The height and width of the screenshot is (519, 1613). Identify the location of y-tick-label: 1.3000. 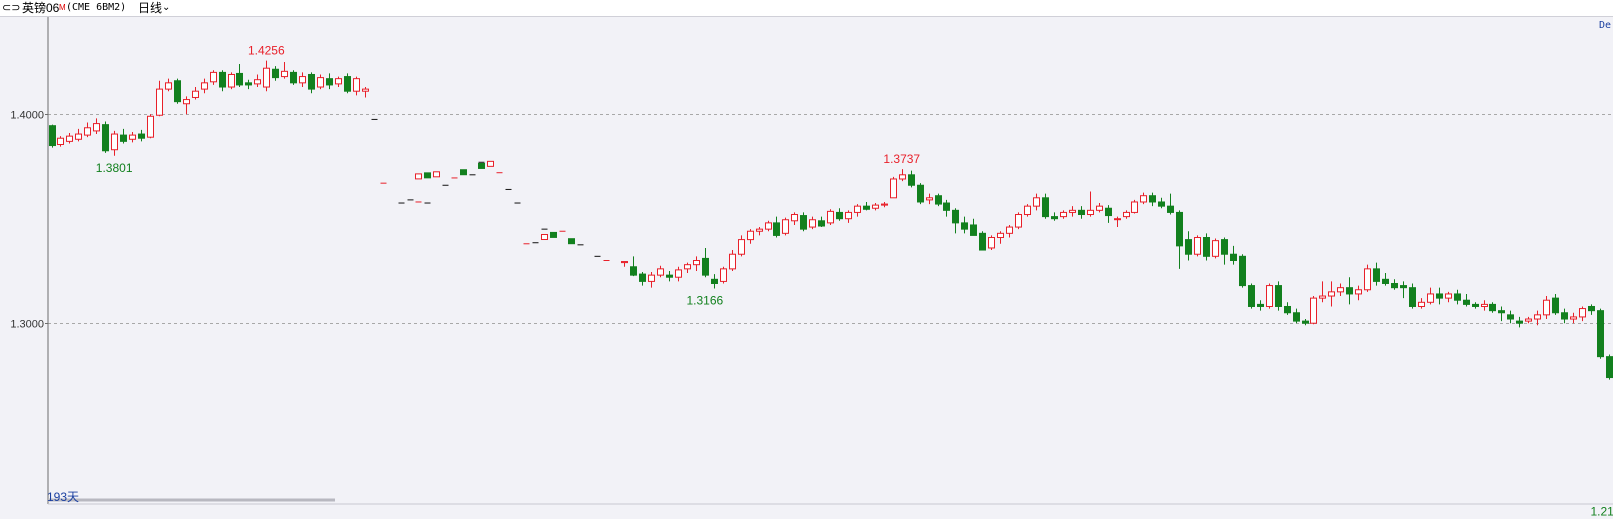
(27, 325).